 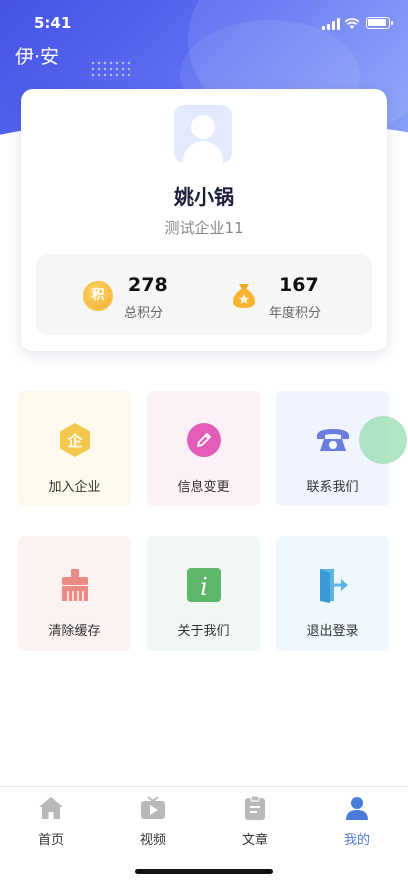 I want to click on enterprise-icon-text: 企, so click(x=74, y=441).